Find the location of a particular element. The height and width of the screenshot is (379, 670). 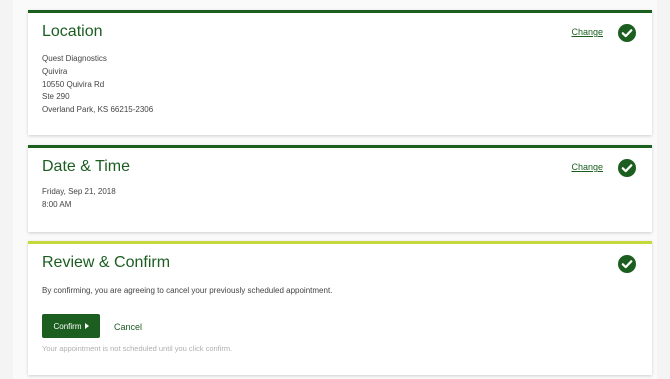

datetime-title: Date & Time is located at coordinates (86, 166).